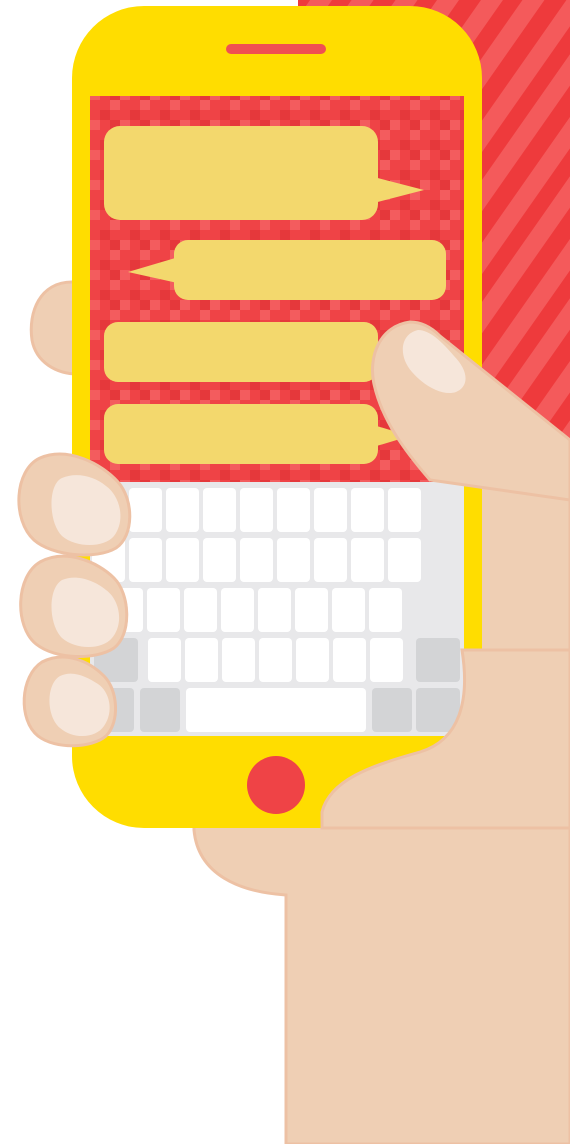  Describe the element at coordinates (276, 785) in the screenshot. I see `home-button-icon` at that location.